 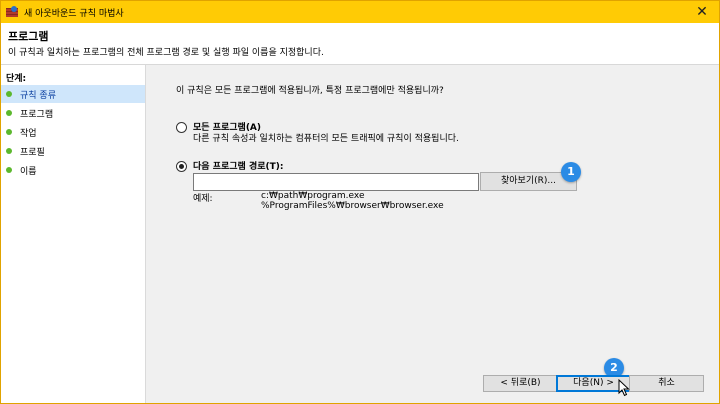 What do you see at coordinates (352, 206) in the screenshot?
I see `example-path-2: %ProgramFiles%₩browser₩browser.exe` at bounding box center [352, 206].